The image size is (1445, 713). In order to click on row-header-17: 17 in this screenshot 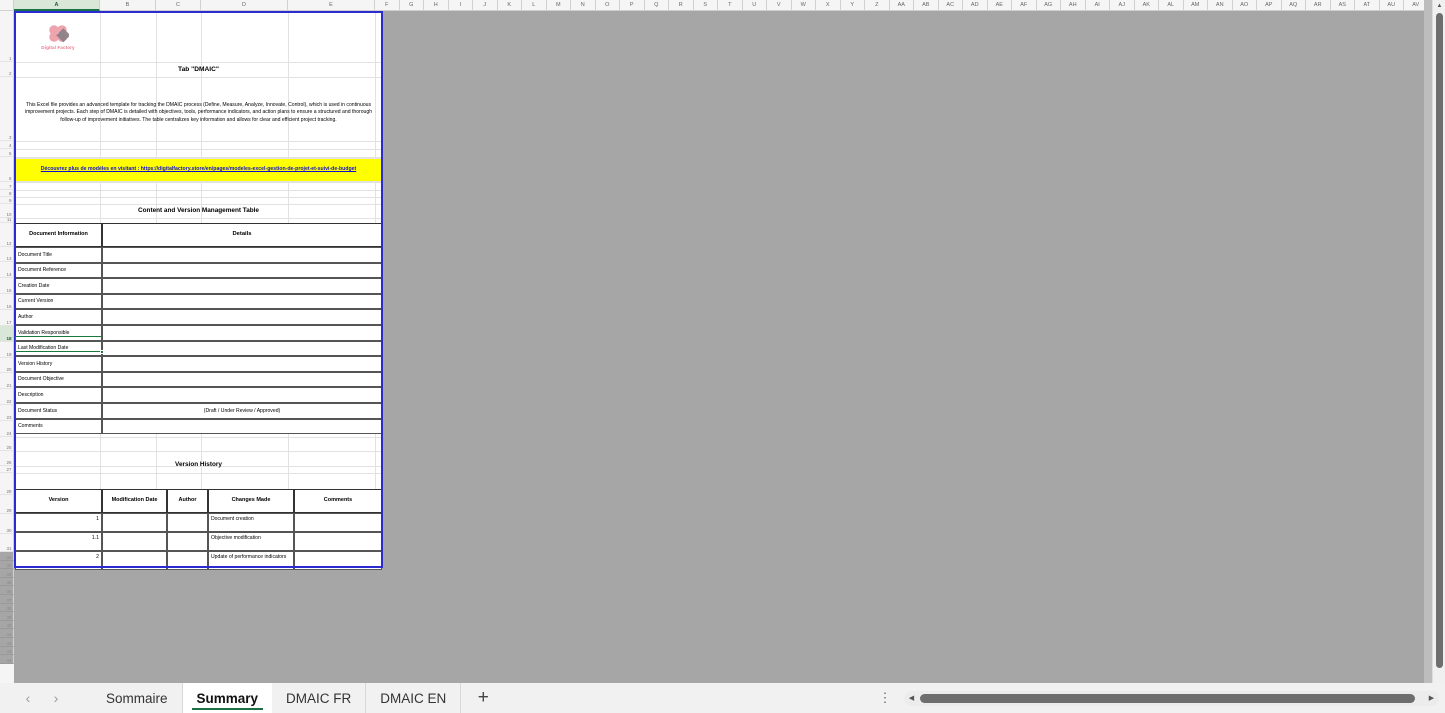, I will do `click(7, 318)`.